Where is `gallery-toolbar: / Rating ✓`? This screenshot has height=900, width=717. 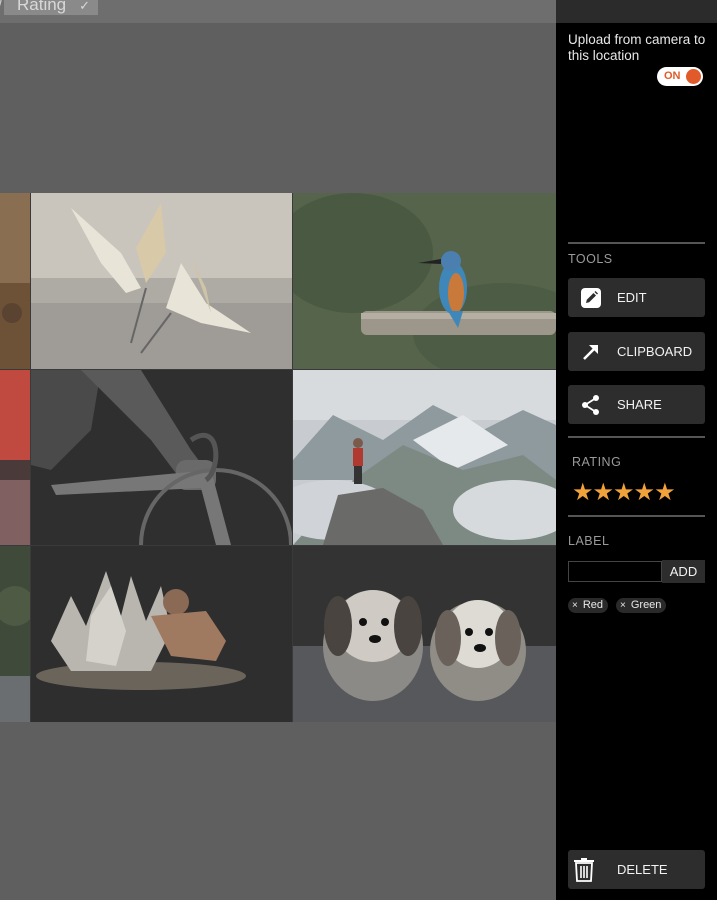 gallery-toolbar: / Rating ✓ is located at coordinates (278, 11).